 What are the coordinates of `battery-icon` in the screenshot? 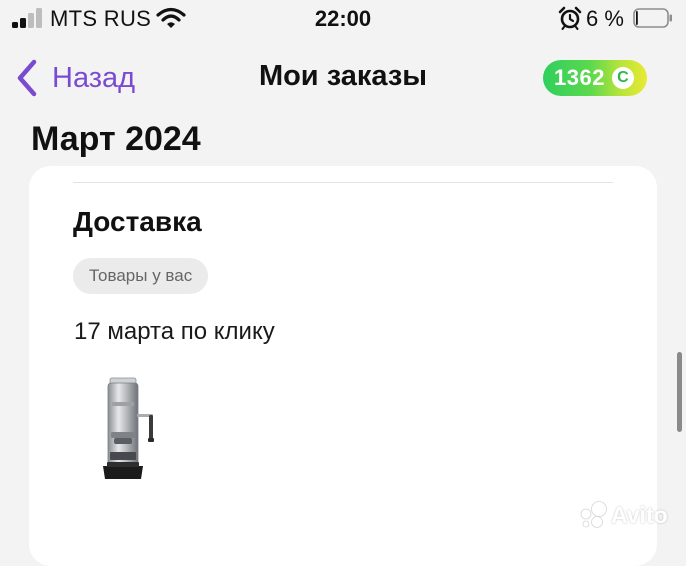 It's located at (652, 18).